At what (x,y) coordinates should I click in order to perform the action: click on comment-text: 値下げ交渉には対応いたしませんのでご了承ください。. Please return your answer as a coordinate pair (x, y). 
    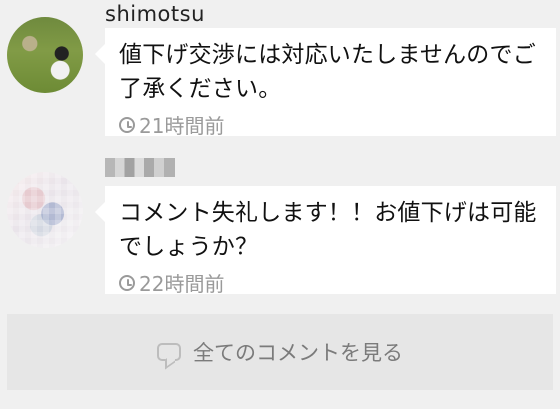
    Looking at the image, I should click on (327, 72).